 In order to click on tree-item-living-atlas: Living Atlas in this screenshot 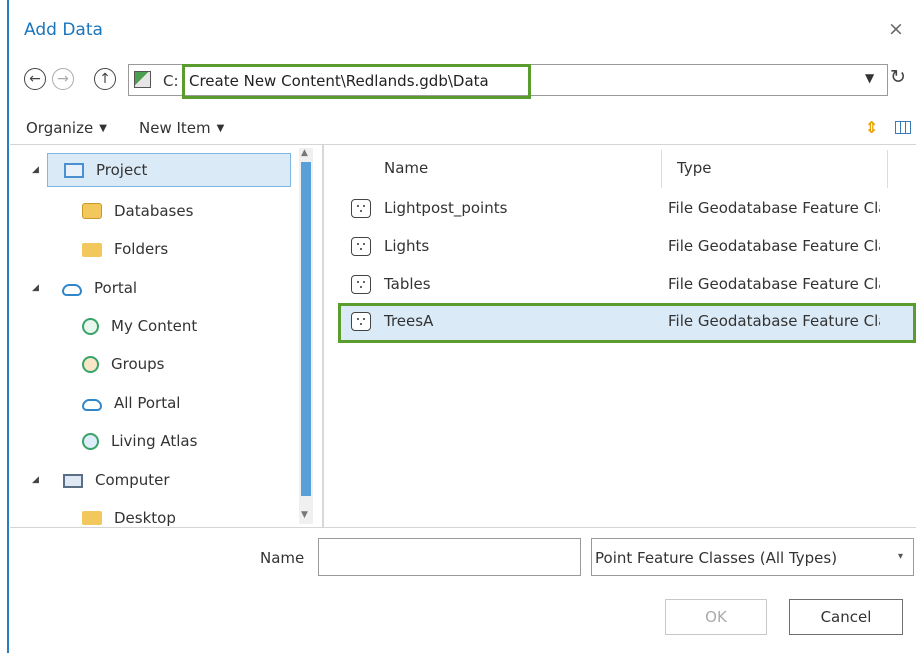, I will do `click(139, 441)`.